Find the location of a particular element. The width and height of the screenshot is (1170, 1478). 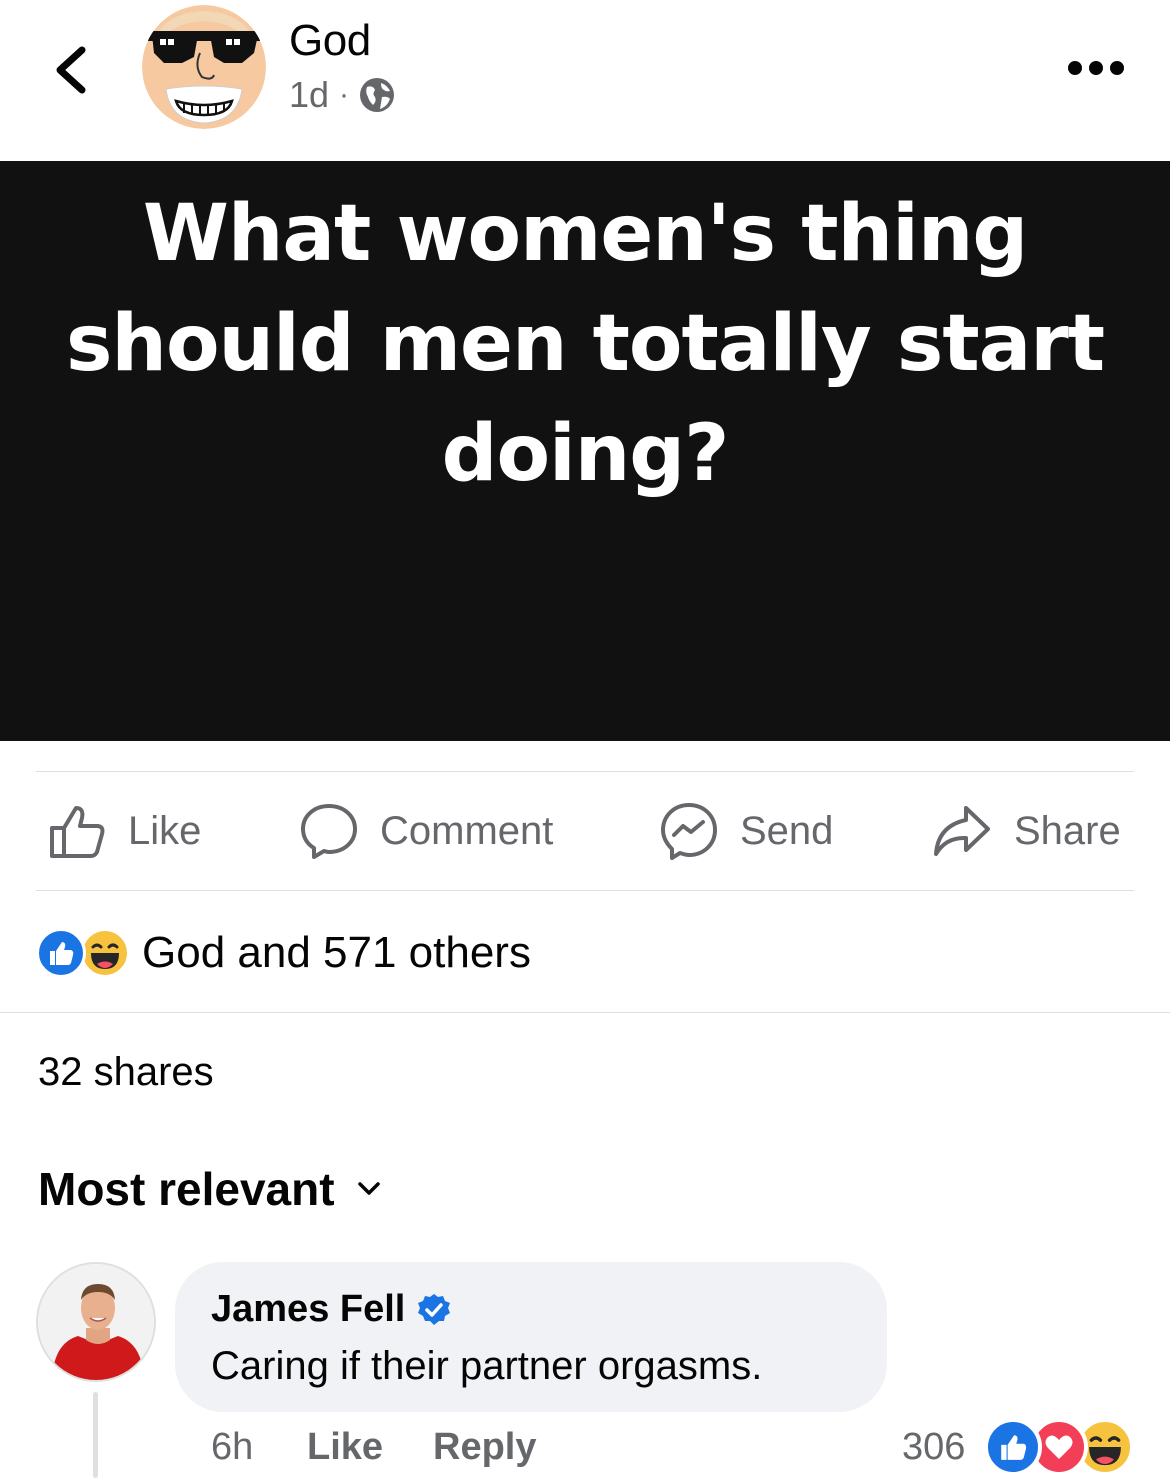

like-label: Like is located at coordinates (165, 830).